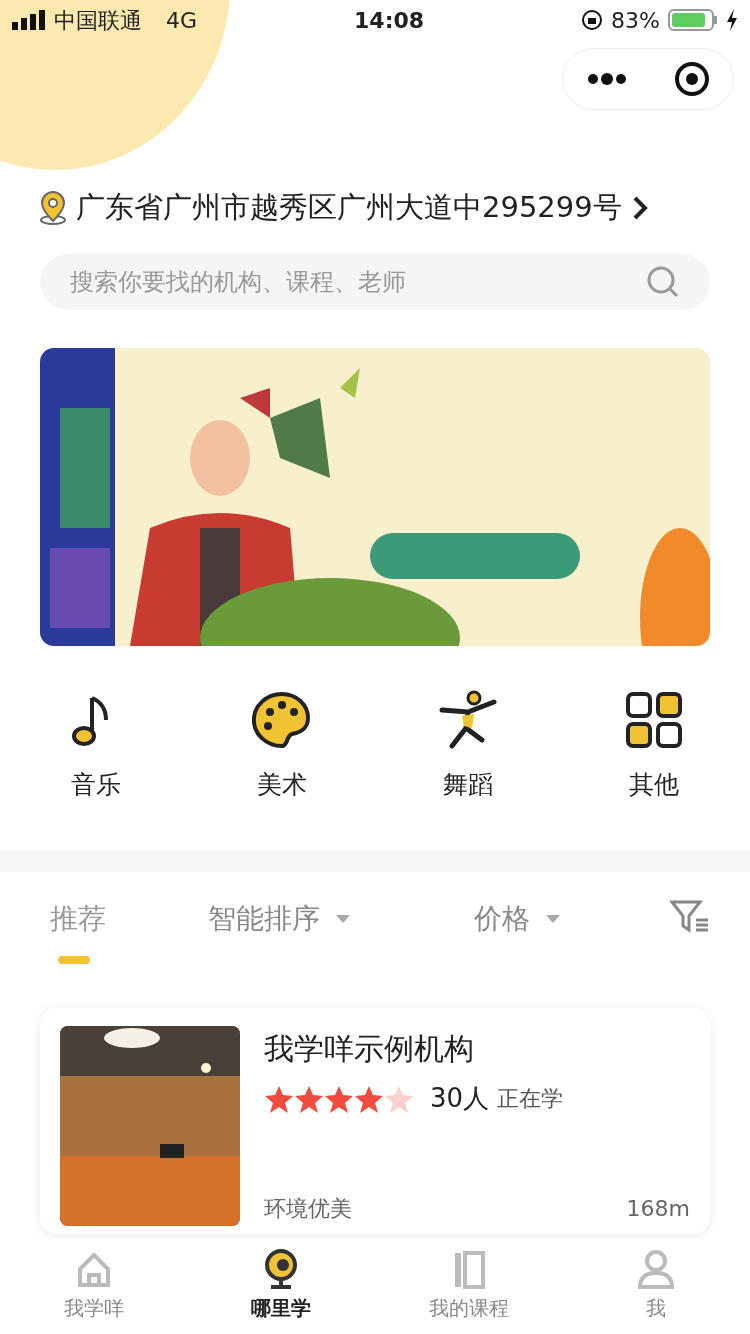  What do you see at coordinates (606, 79) in the screenshot?
I see `more-icon` at bounding box center [606, 79].